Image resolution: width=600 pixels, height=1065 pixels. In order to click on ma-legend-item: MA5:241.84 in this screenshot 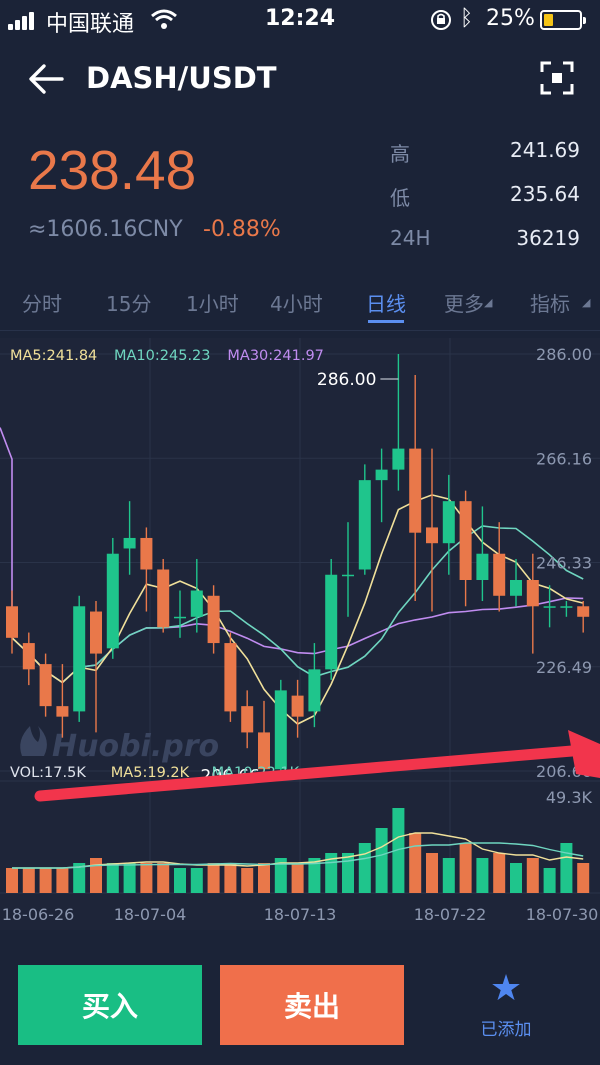, I will do `click(53, 356)`.